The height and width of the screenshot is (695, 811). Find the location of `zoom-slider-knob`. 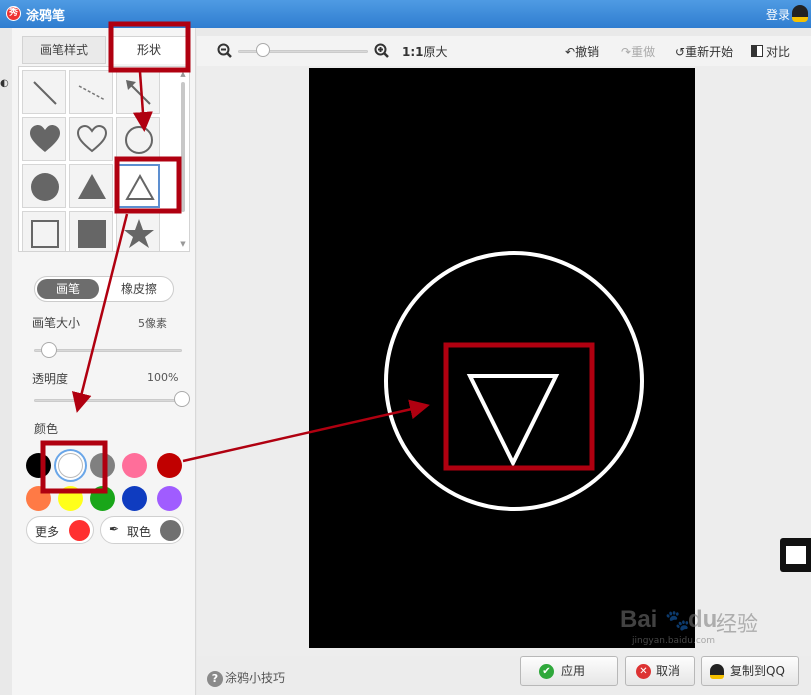

zoom-slider-knob is located at coordinates (262, 50).